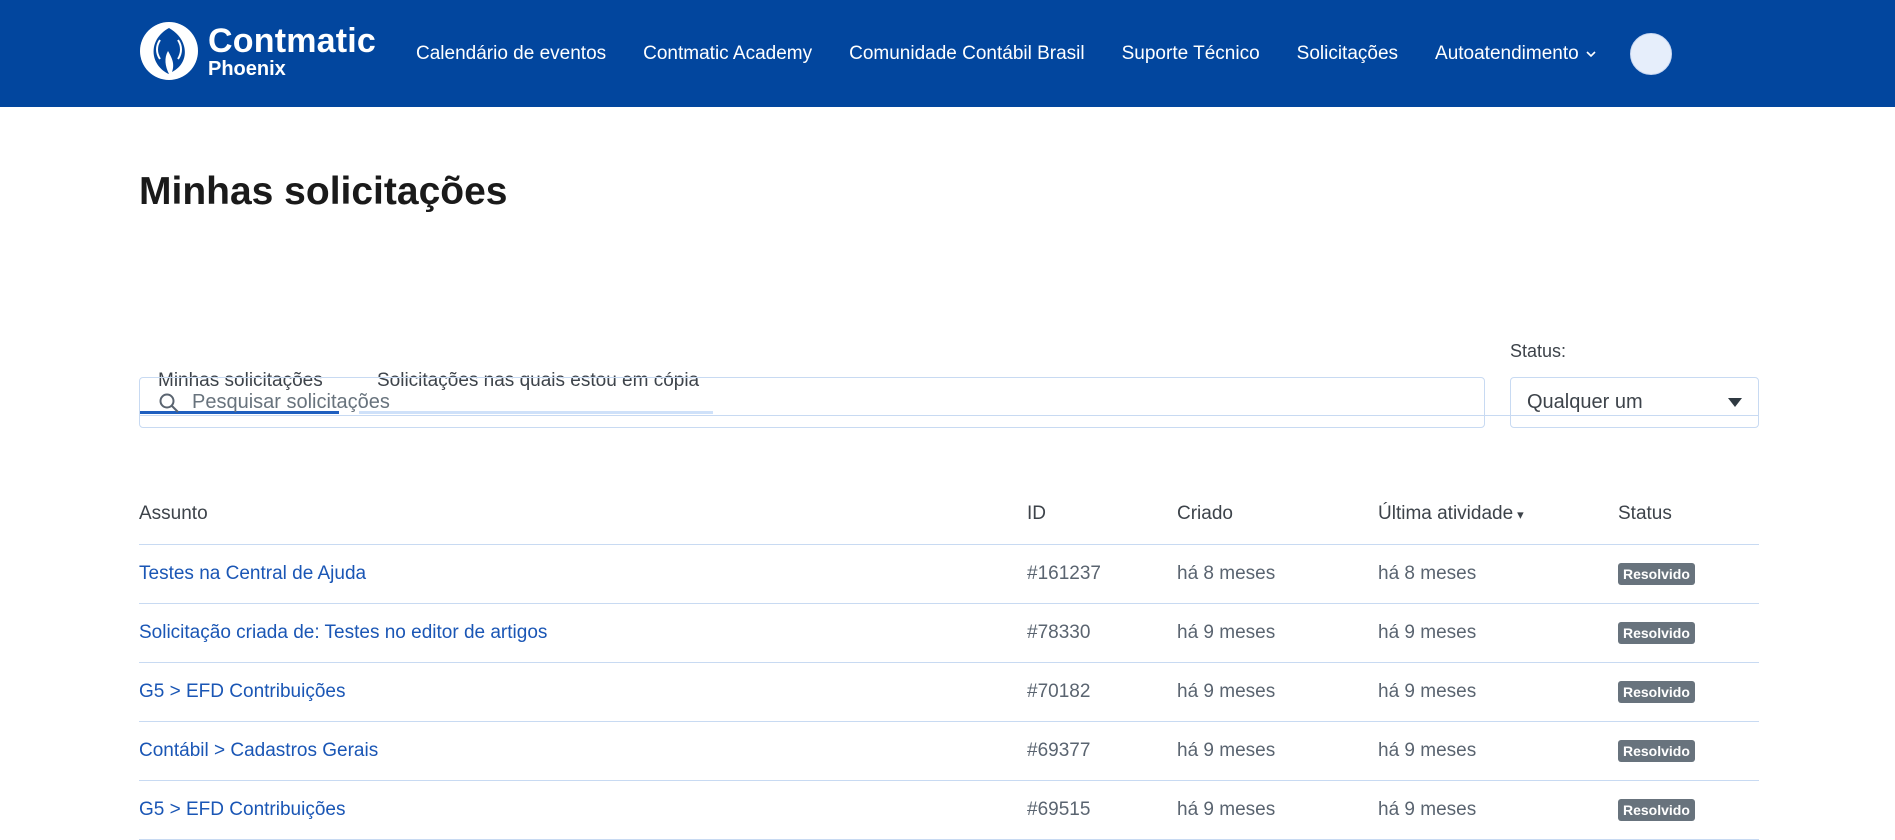 The height and width of the screenshot is (840, 1895). What do you see at coordinates (727, 54) in the screenshot?
I see `nav-link-academy: Contmatic Academy` at bounding box center [727, 54].